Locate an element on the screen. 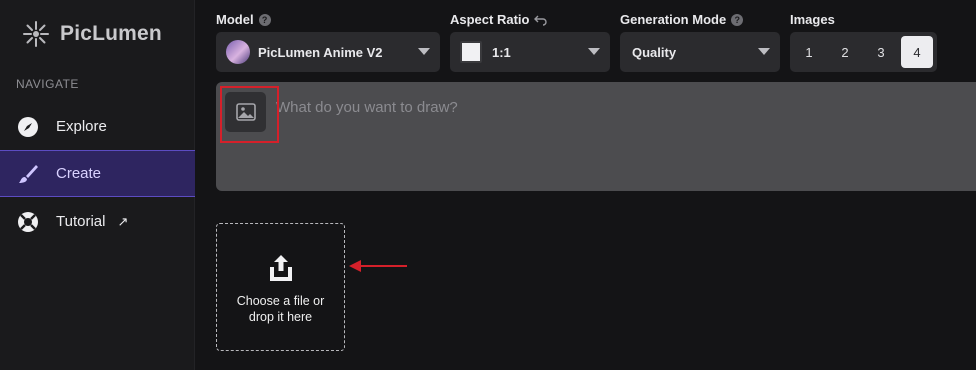 The width and height of the screenshot is (976, 370). compass-icon is located at coordinates (28, 127).